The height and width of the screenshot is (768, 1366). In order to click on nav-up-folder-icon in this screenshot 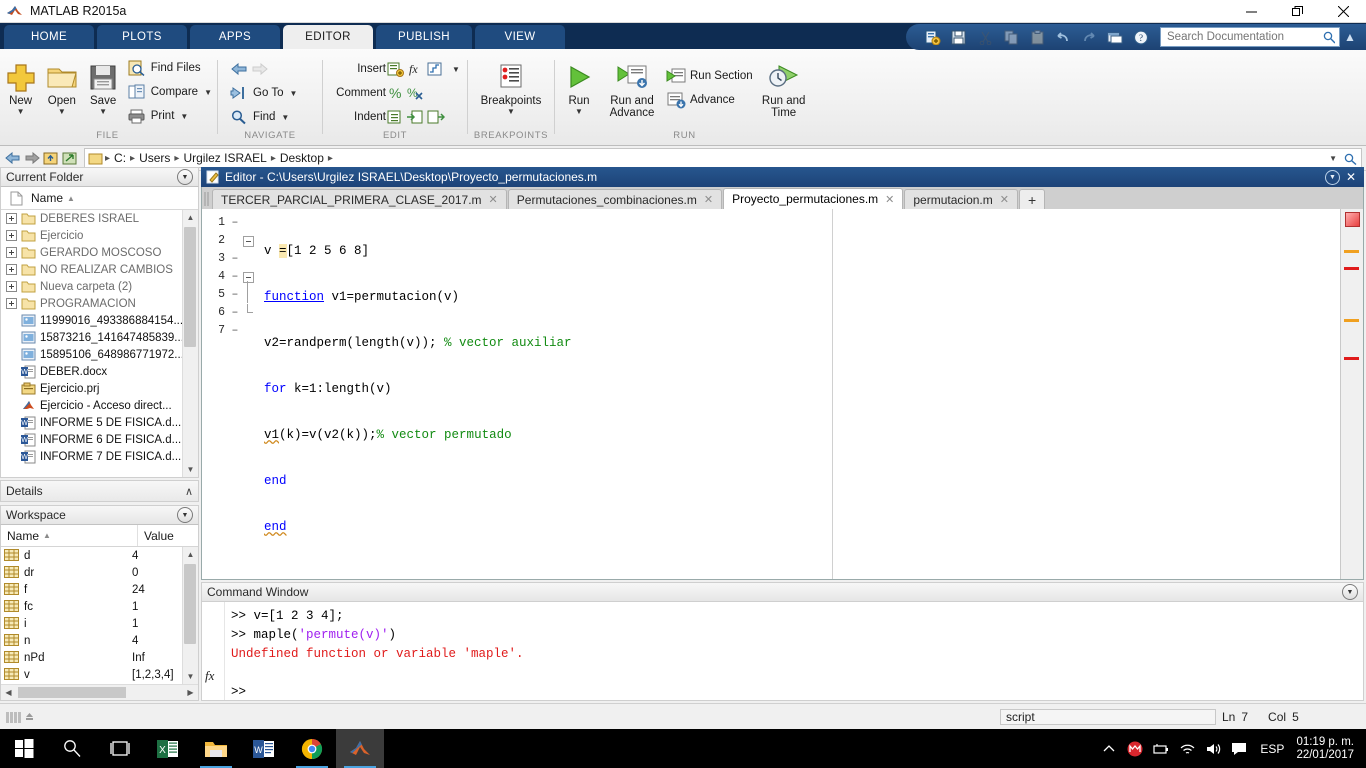, I will do `click(51, 158)`.